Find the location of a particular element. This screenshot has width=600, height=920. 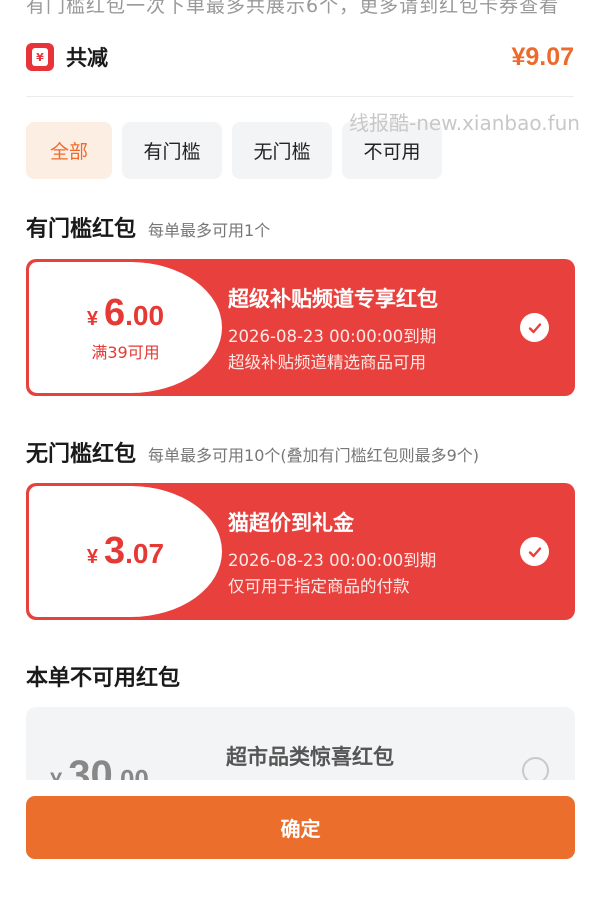

coupon-scope: 超级补贴频道精选商品可用 is located at coordinates (327, 362).